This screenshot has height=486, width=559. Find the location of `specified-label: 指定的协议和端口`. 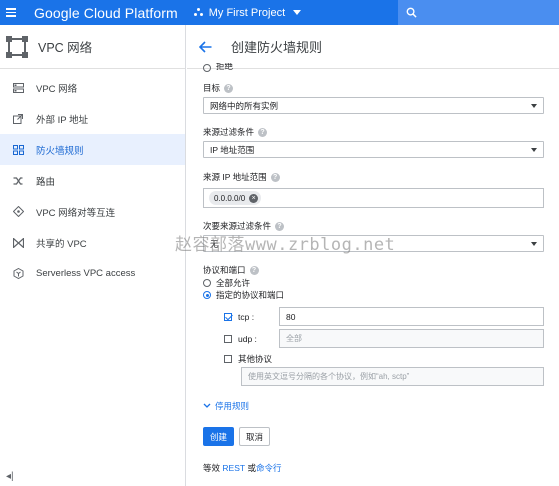

specified-label: 指定的协议和端口 is located at coordinates (250, 295).